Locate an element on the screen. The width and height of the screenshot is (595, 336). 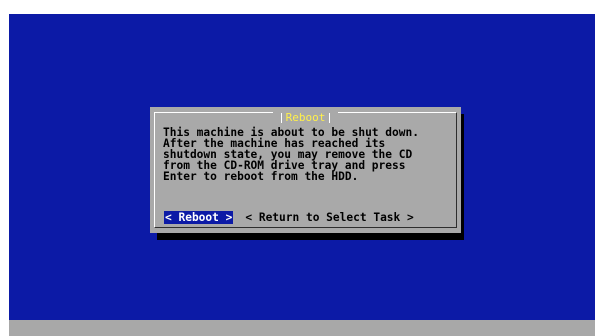
status-bar is located at coordinates (302, 328).